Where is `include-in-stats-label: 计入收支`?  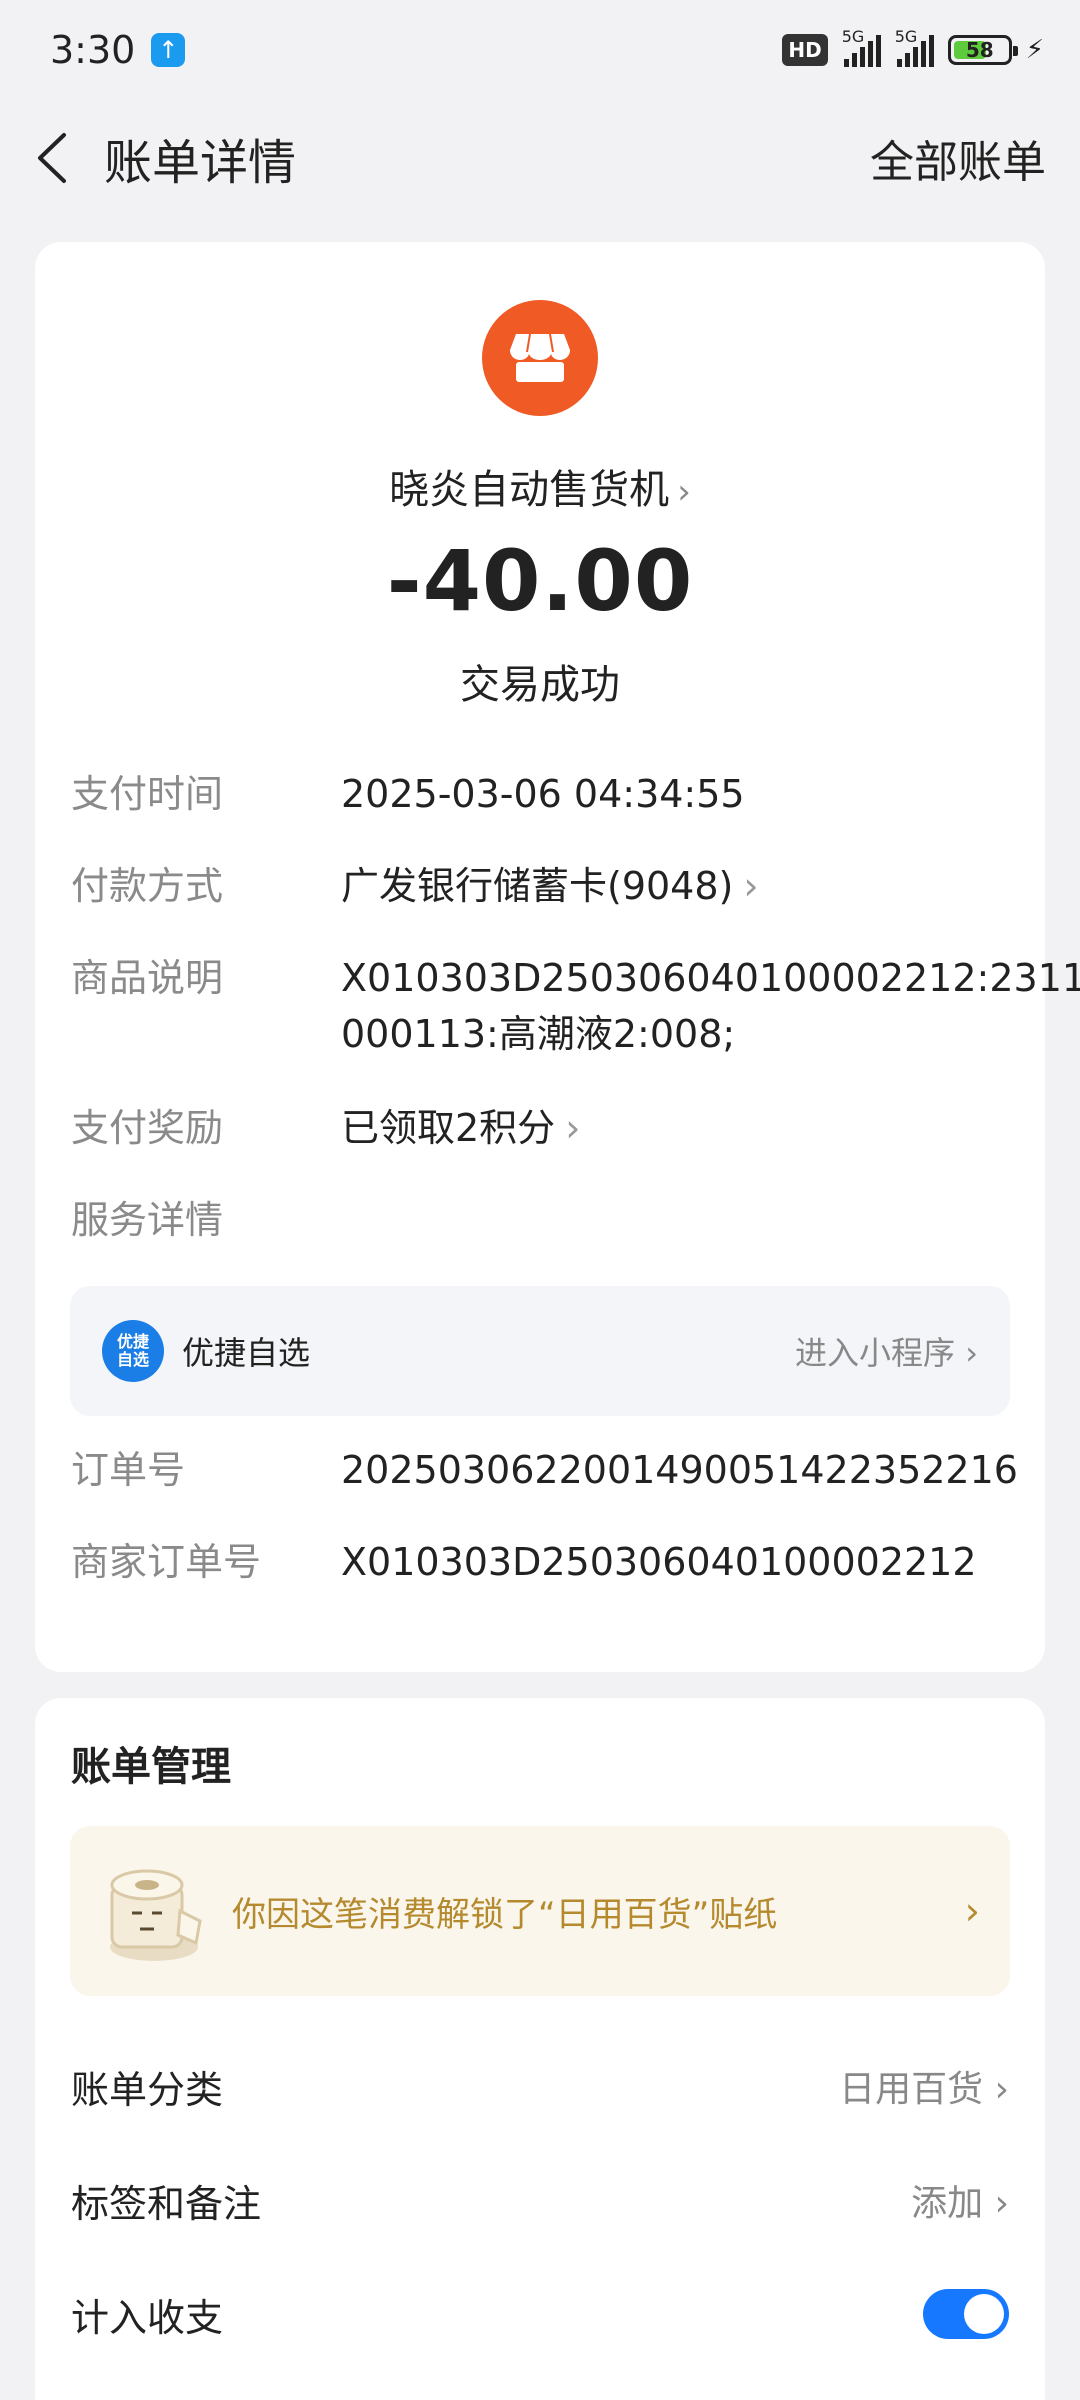 include-in-stats-label: 计入收支 is located at coordinates (147, 2317).